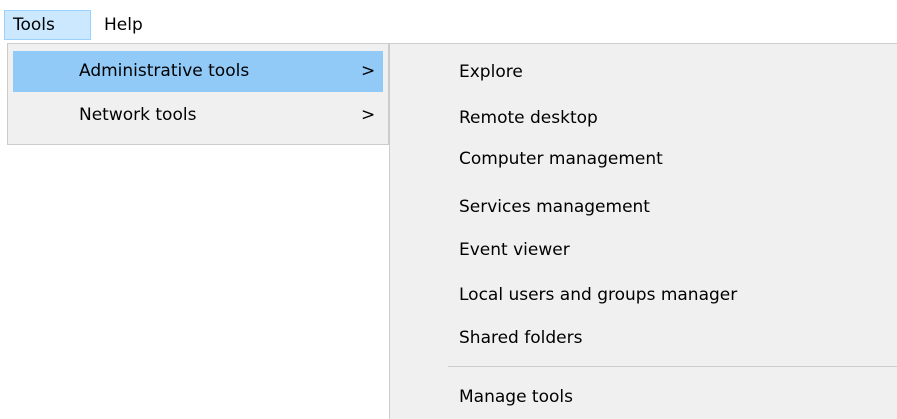  Describe the element at coordinates (561, 159) in the screenshot. I see `submenu-item-label: Computer management` at that location.